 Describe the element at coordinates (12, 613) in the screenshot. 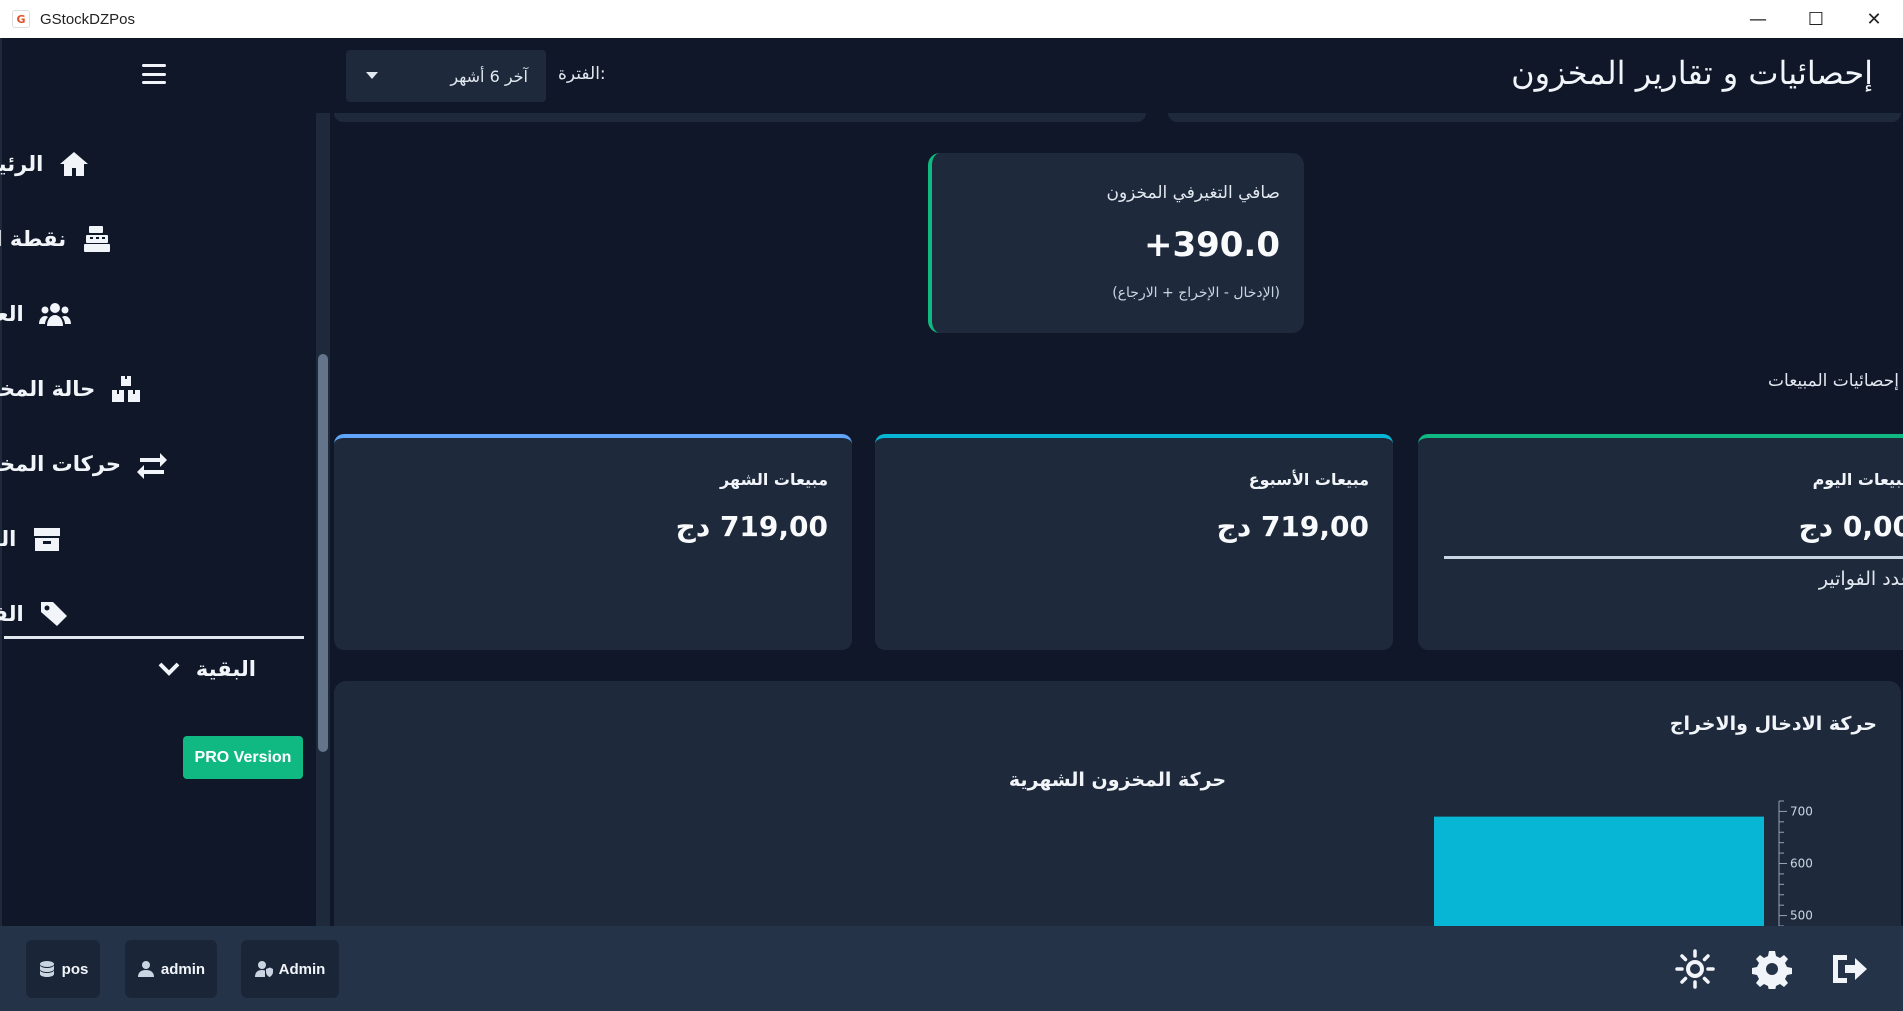

I see `sidebar-item-label: الفئات` at that location.